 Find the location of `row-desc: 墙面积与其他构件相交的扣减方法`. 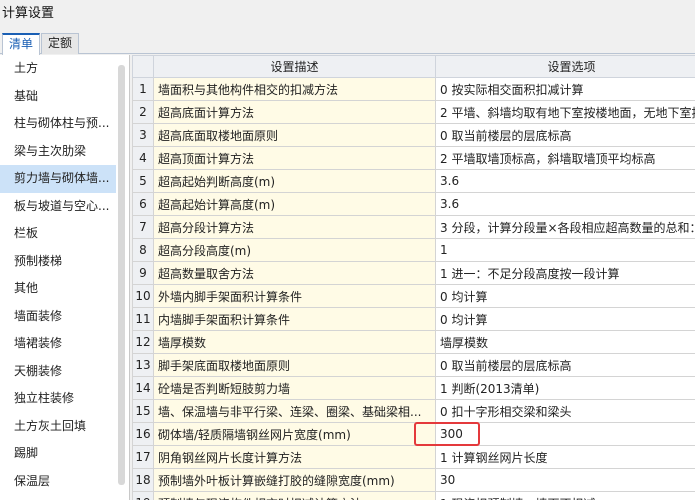

row-desc: 墙面积与其他构件相交的扣减方法 is located at coordinates (294, 89).